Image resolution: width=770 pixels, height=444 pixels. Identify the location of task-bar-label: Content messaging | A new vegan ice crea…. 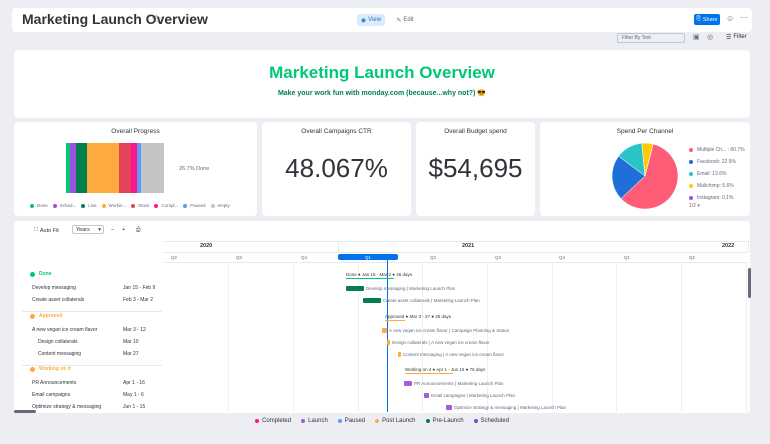
(453, 354).